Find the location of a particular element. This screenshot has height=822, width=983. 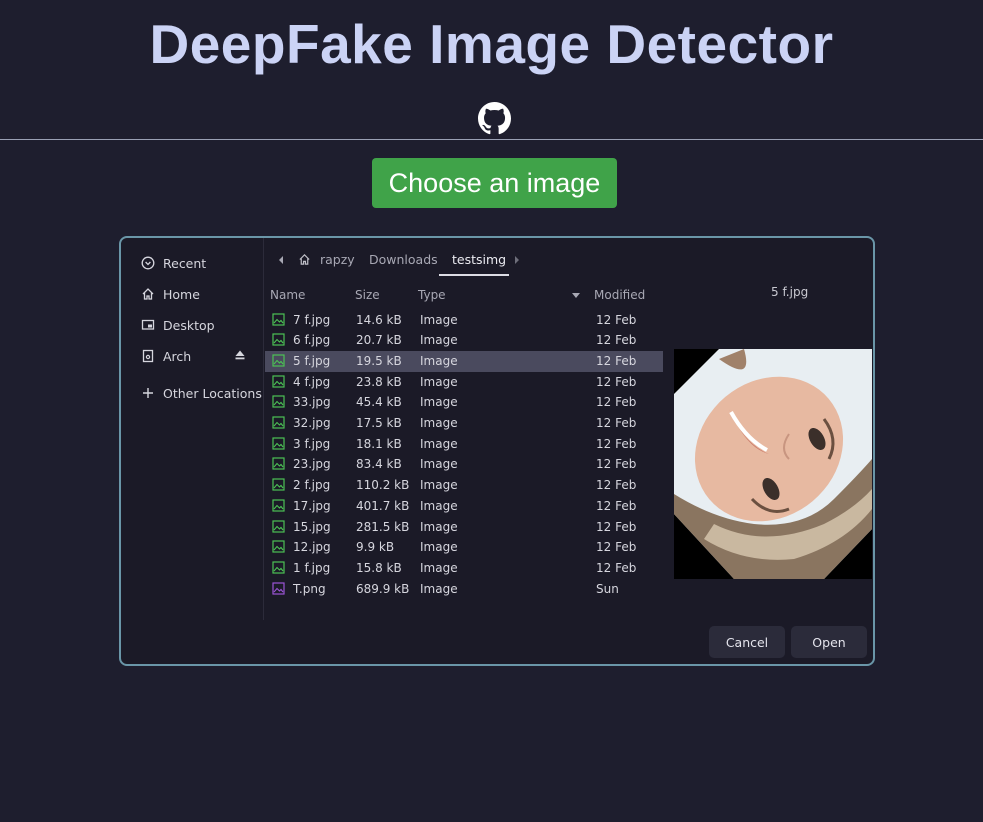

column-name: Name is located at coordinates (287, 295).